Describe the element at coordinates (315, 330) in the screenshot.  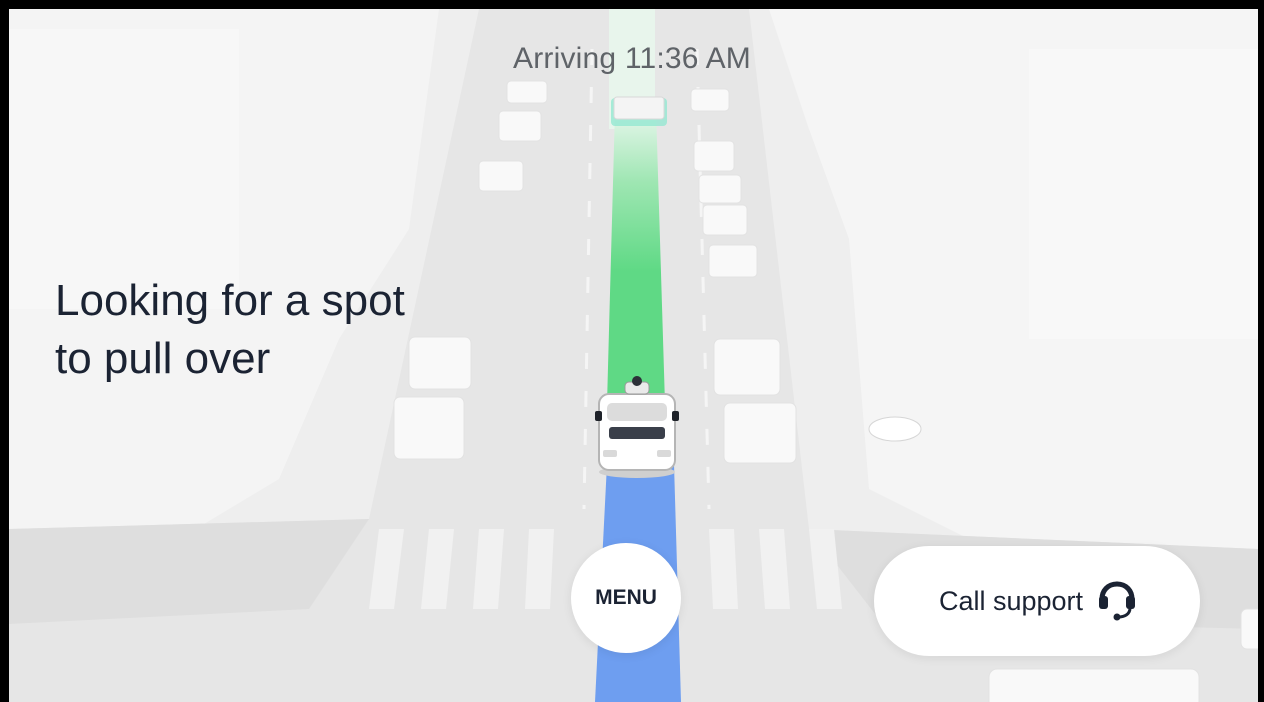
I see `ride-status: Looking for a spot to pull over` at that location.